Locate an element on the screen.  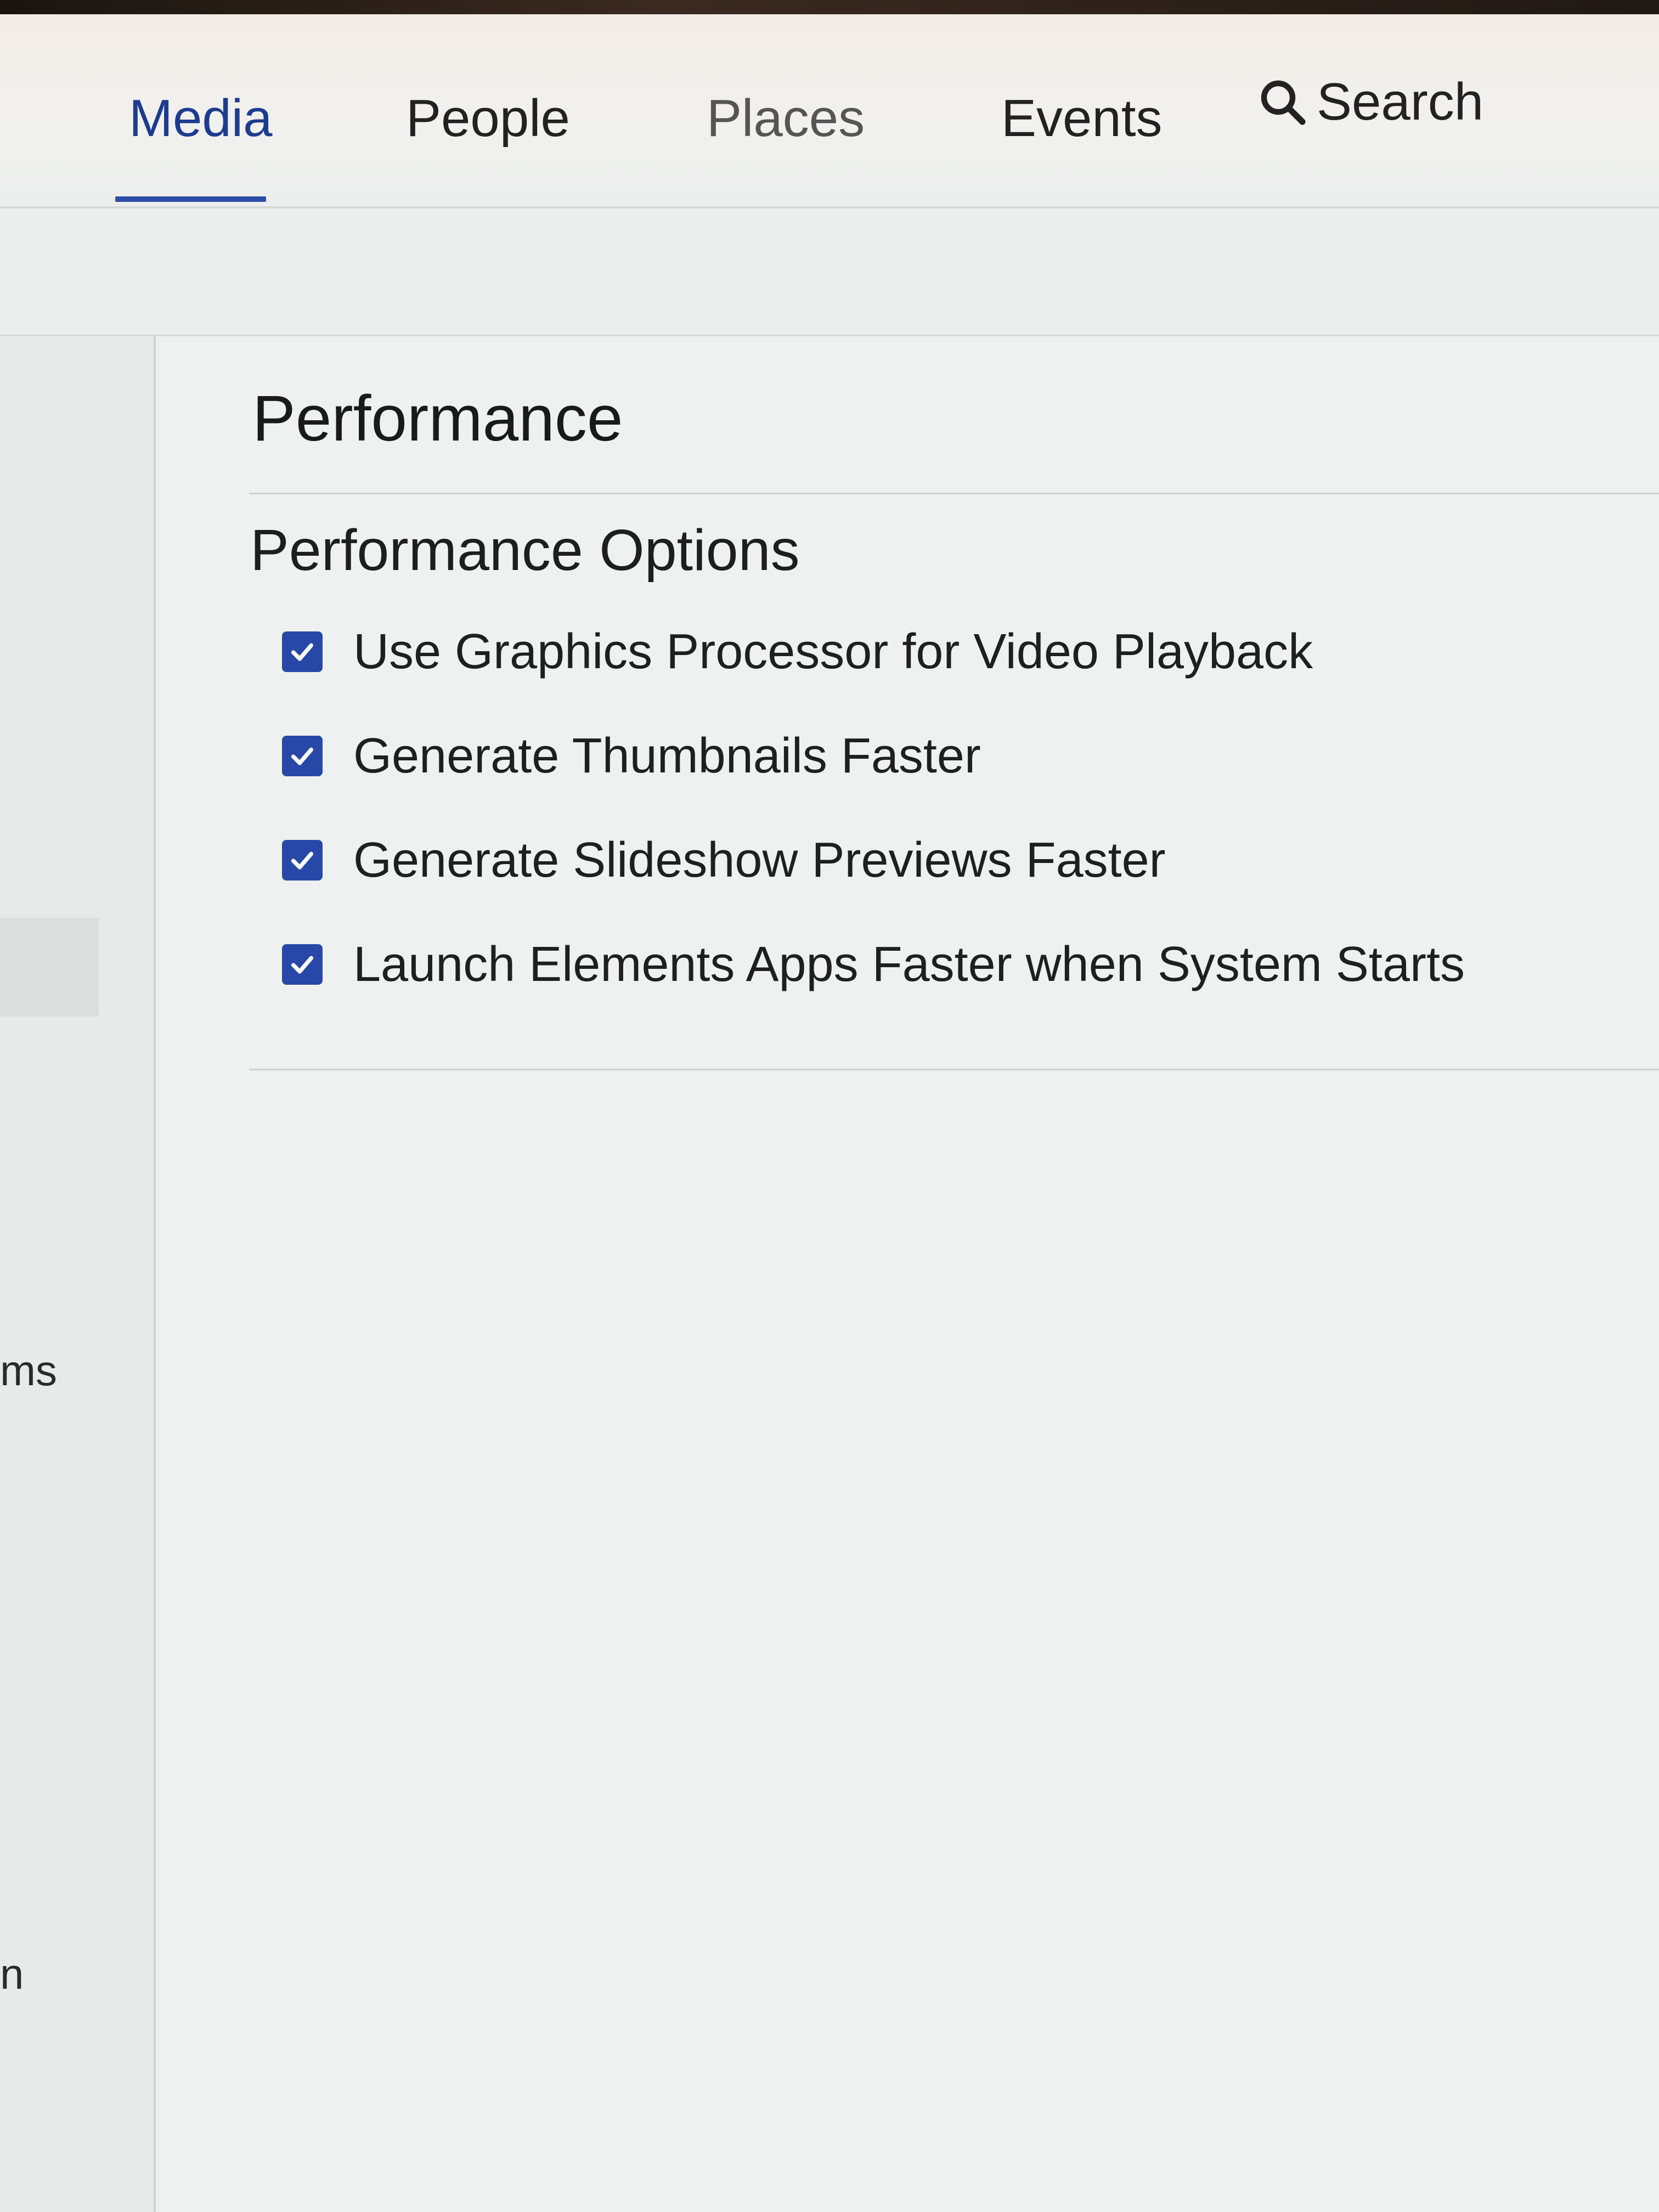
option-generate-thumbnails-faster: Generate Thumbnails Faster is located at coordinates (632, 756).